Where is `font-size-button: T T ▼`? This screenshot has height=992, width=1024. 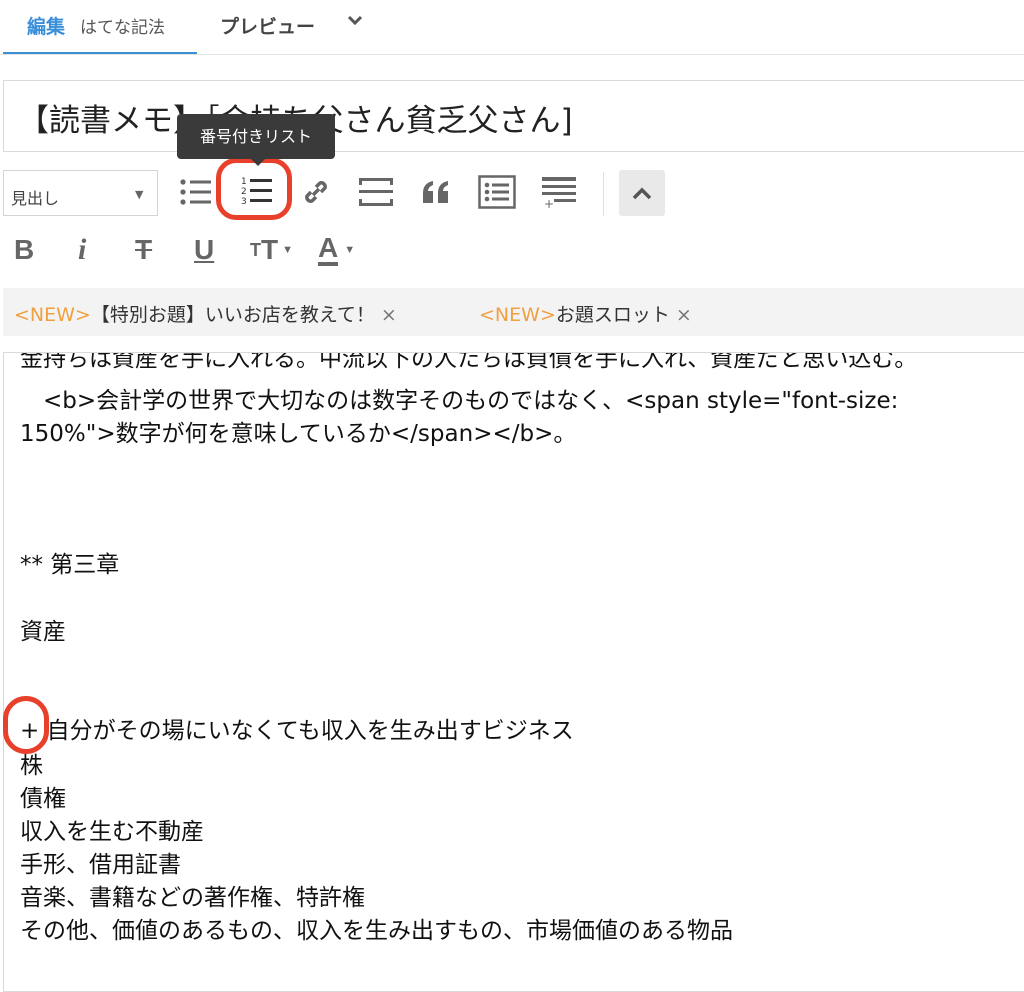 font-size-button: T T ▼ is located at coordinates (271, 250).